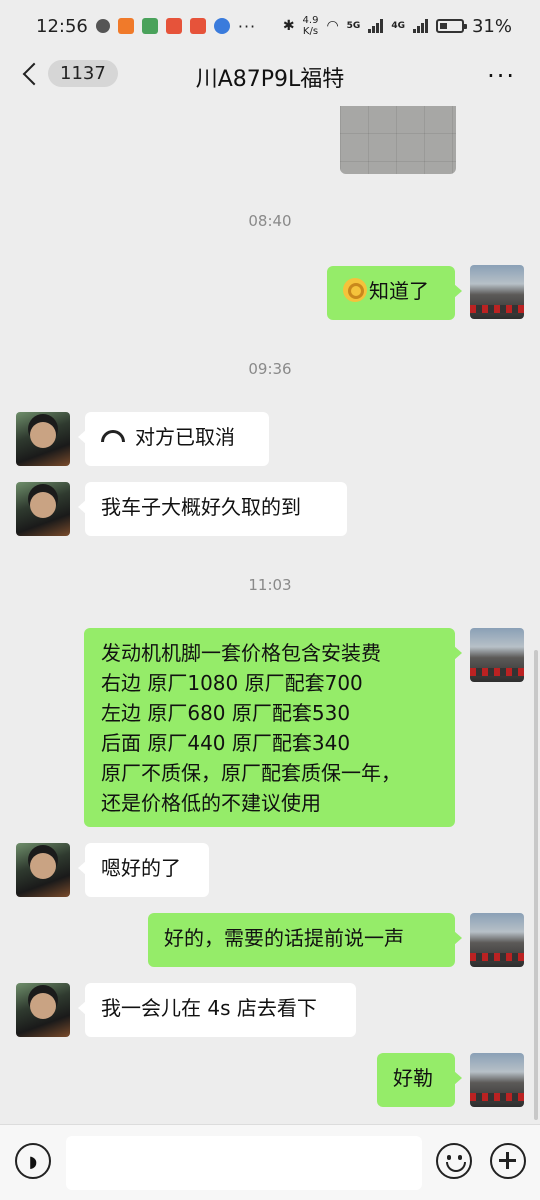 Image resolution: width=540 pixels, height=1200 pixels. Describe the element at coordinates (270, 26) in the screenshot. I see `status-bar: 12:56 ··· ✱ 4.9 K/s ◠ 5G 4G 31%` at that location.